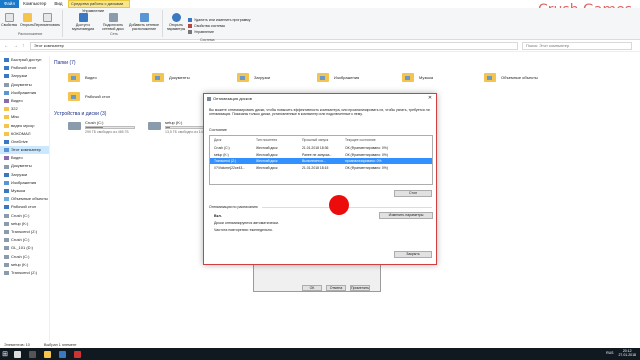  I want to click on back-arrow-icon: ←, so click(6, 46).